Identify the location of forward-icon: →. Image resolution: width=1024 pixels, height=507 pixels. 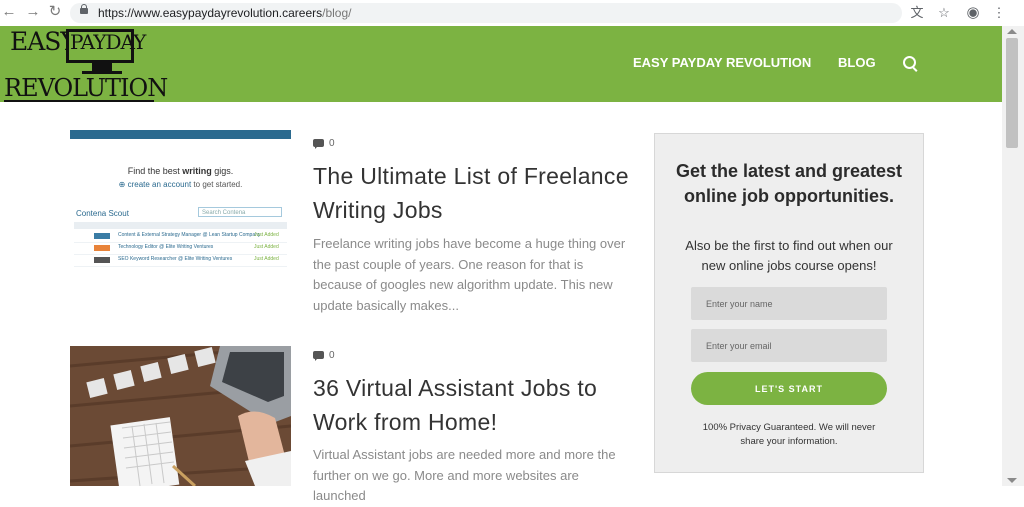
(33, 12).